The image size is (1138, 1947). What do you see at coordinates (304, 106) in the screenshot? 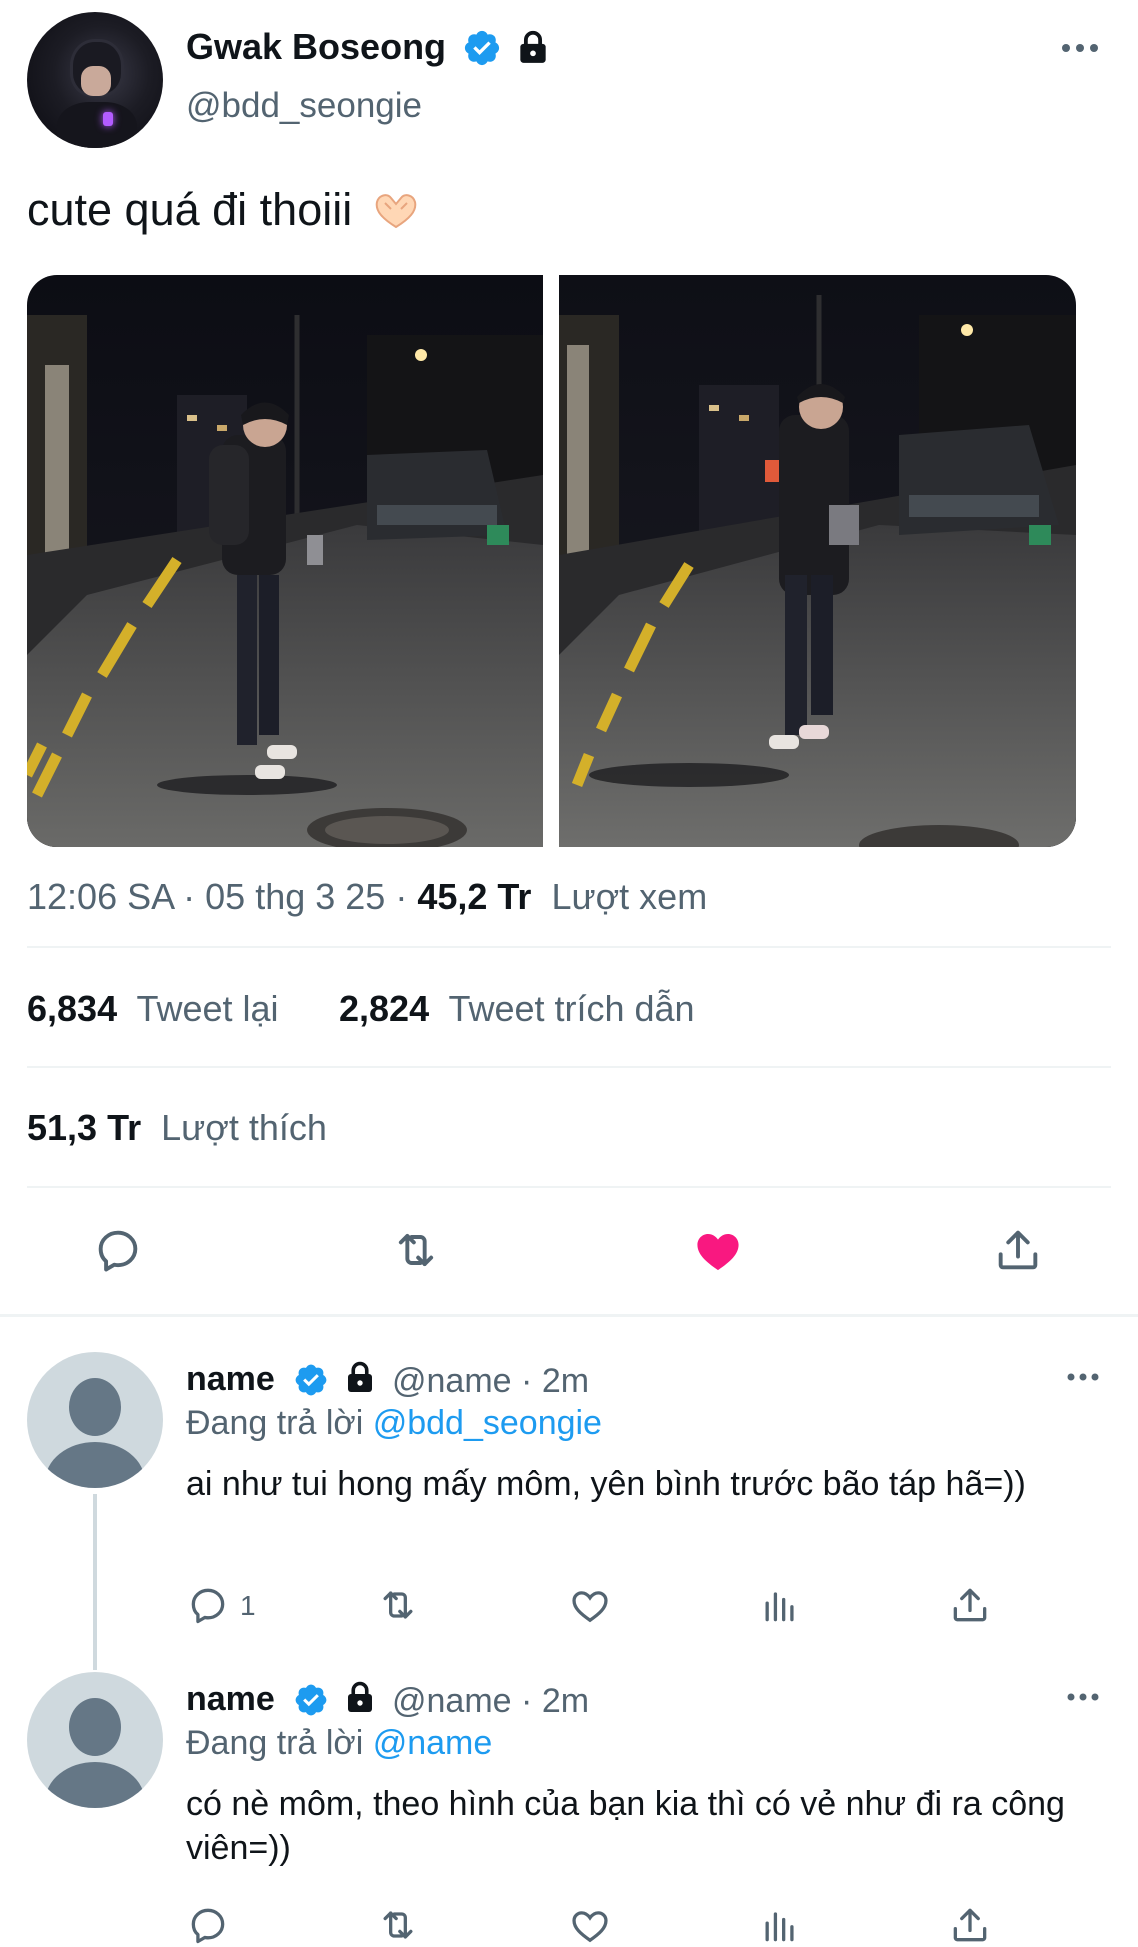
I see `author-handle: @bdd_seongie` at bounding box center [304, 106].